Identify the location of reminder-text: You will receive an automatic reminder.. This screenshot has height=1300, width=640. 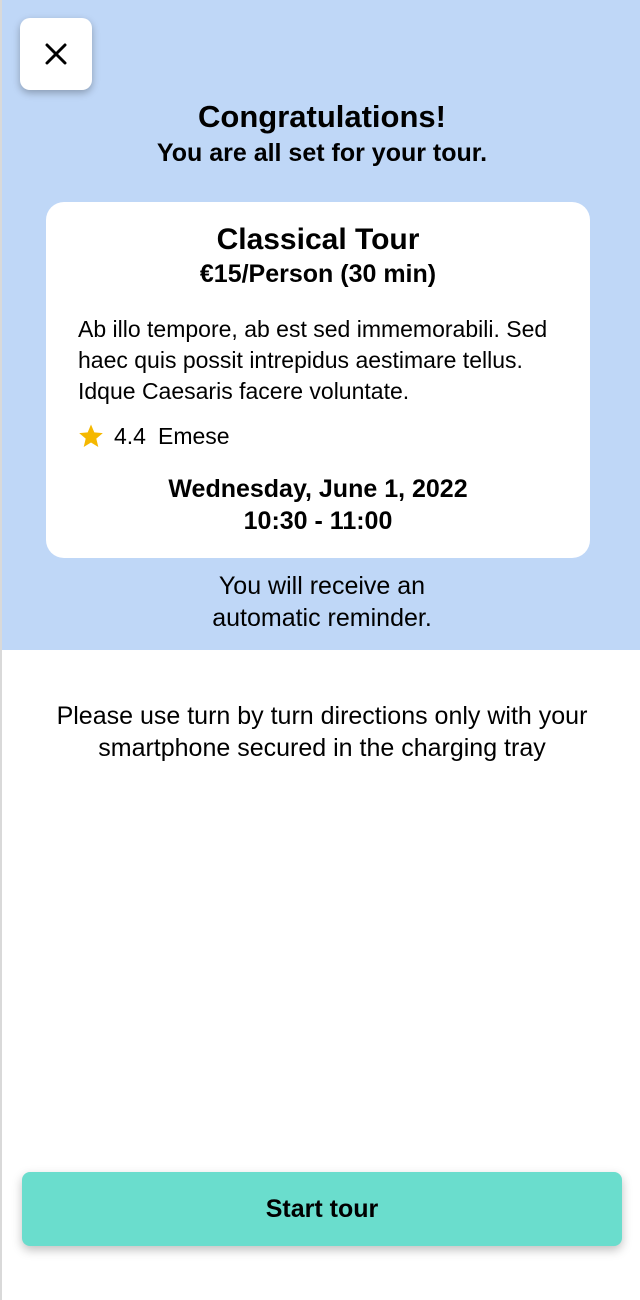
(322, 602).